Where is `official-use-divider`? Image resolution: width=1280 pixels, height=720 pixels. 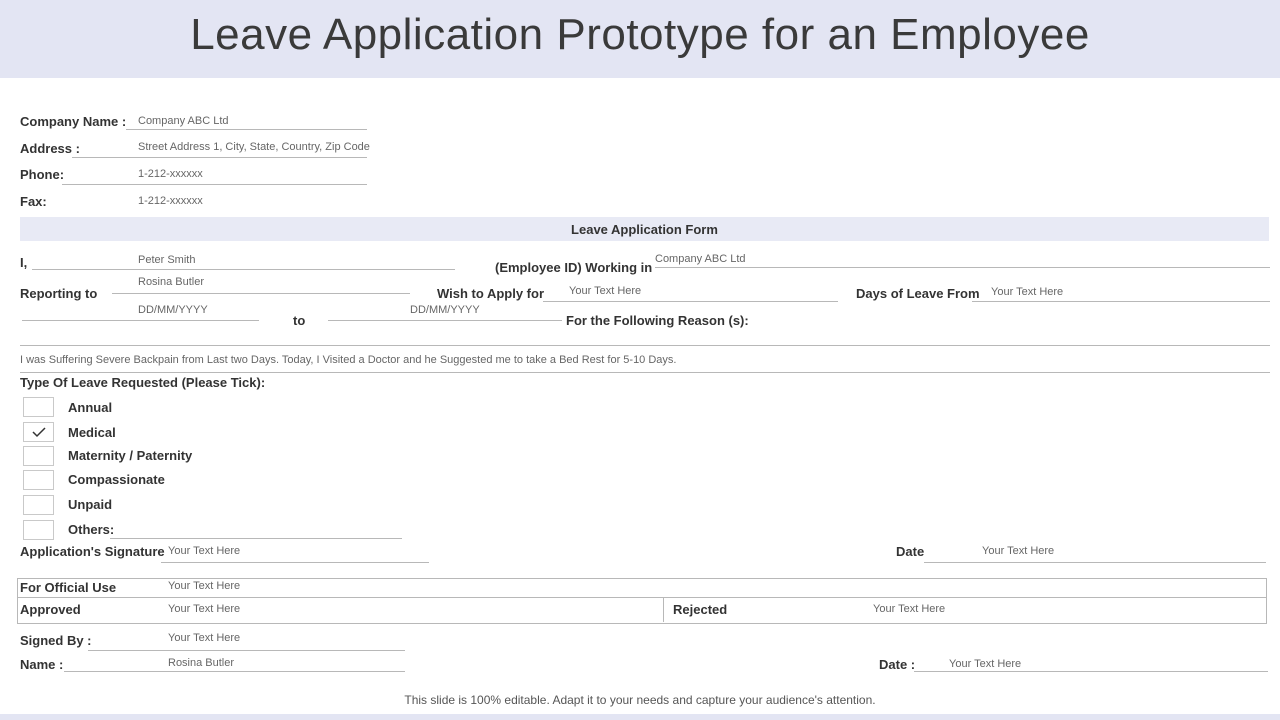 official-use-divider is located at coordinates (641, 597).